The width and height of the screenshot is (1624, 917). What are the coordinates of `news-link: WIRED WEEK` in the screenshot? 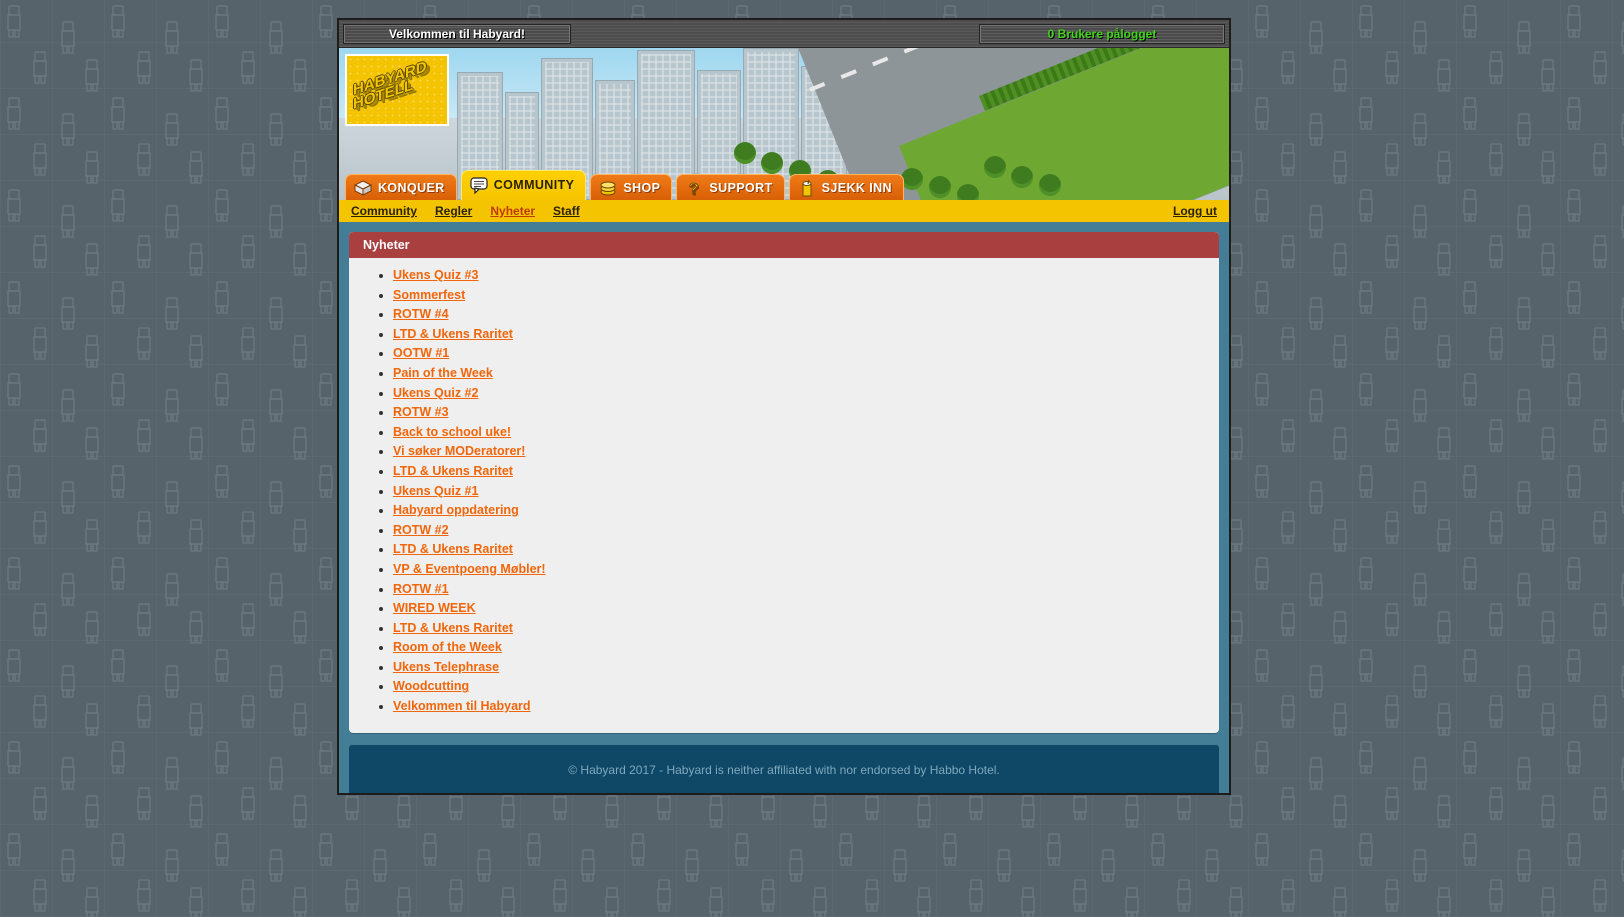 It's located at (434, 608).